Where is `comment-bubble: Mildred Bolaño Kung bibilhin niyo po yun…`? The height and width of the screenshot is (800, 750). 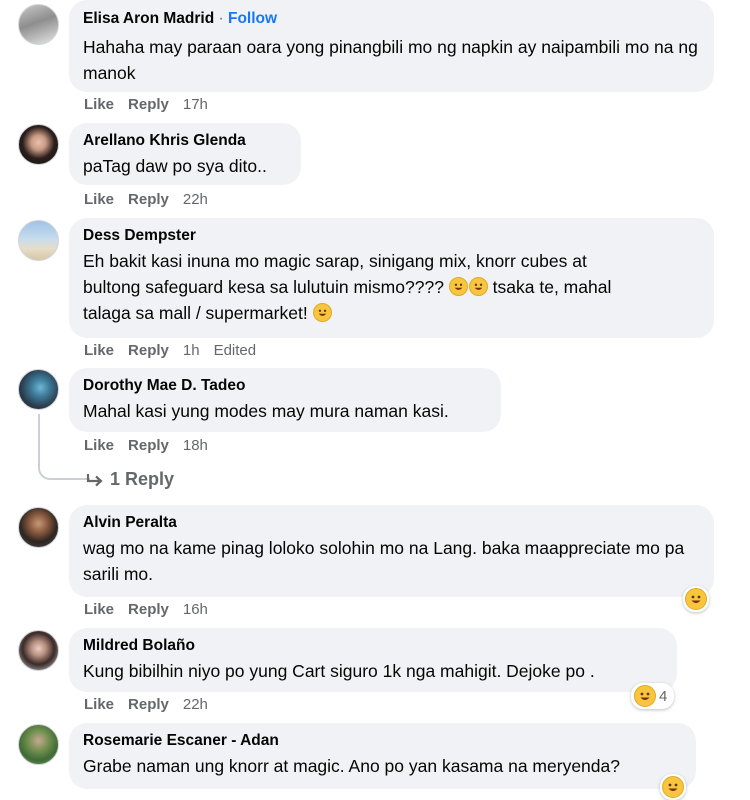
comment-bubble: Mildred Bolaño Kung bibilhin niyo po yun… is located at coordinates (373, 660).